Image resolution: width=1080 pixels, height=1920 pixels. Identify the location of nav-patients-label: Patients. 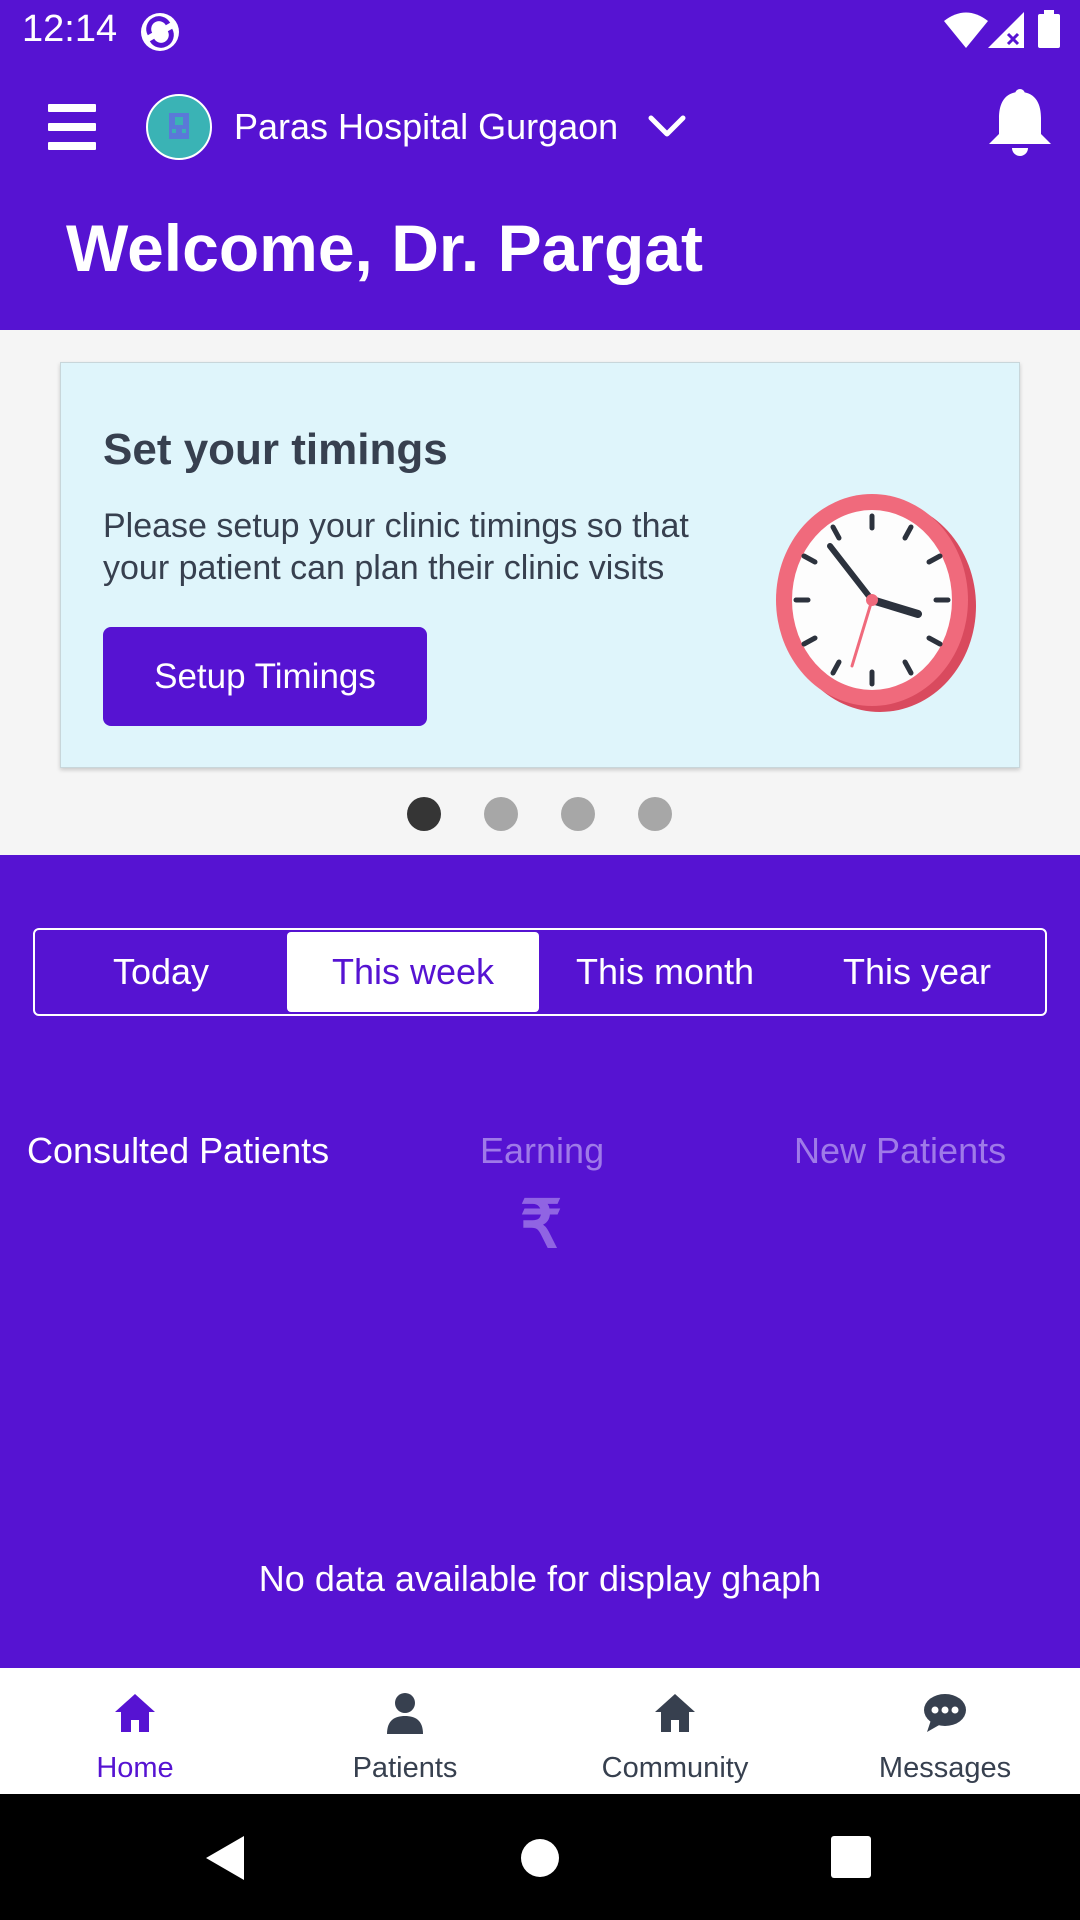
(405, 1768).